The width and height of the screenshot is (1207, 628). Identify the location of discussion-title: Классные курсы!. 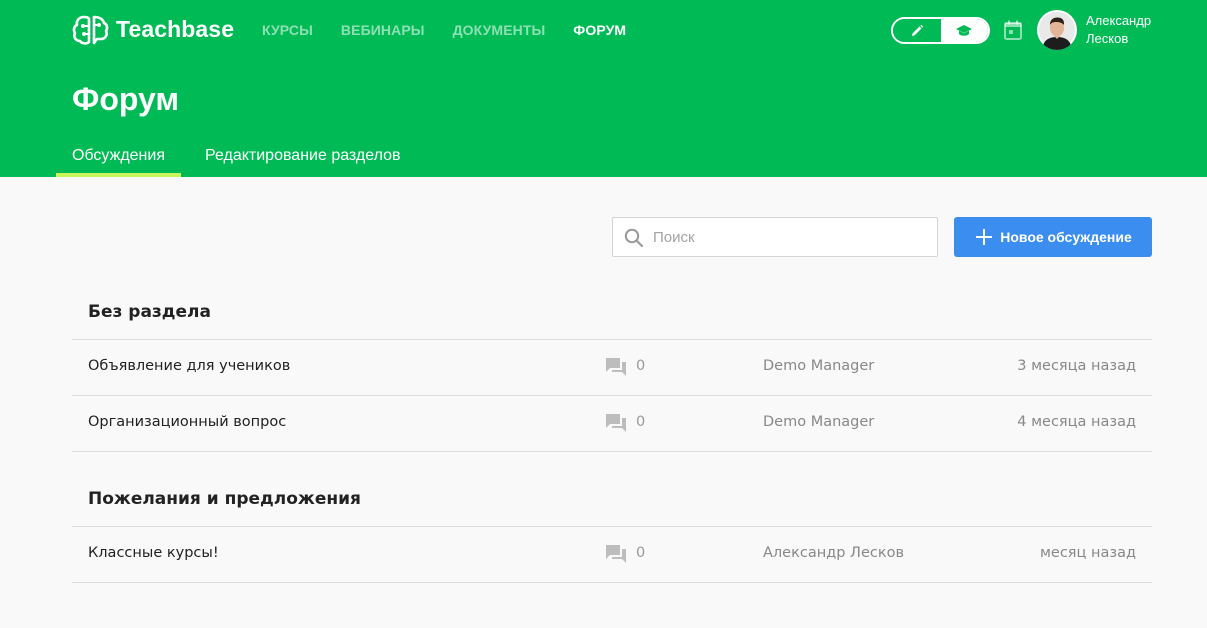
(153, 553).